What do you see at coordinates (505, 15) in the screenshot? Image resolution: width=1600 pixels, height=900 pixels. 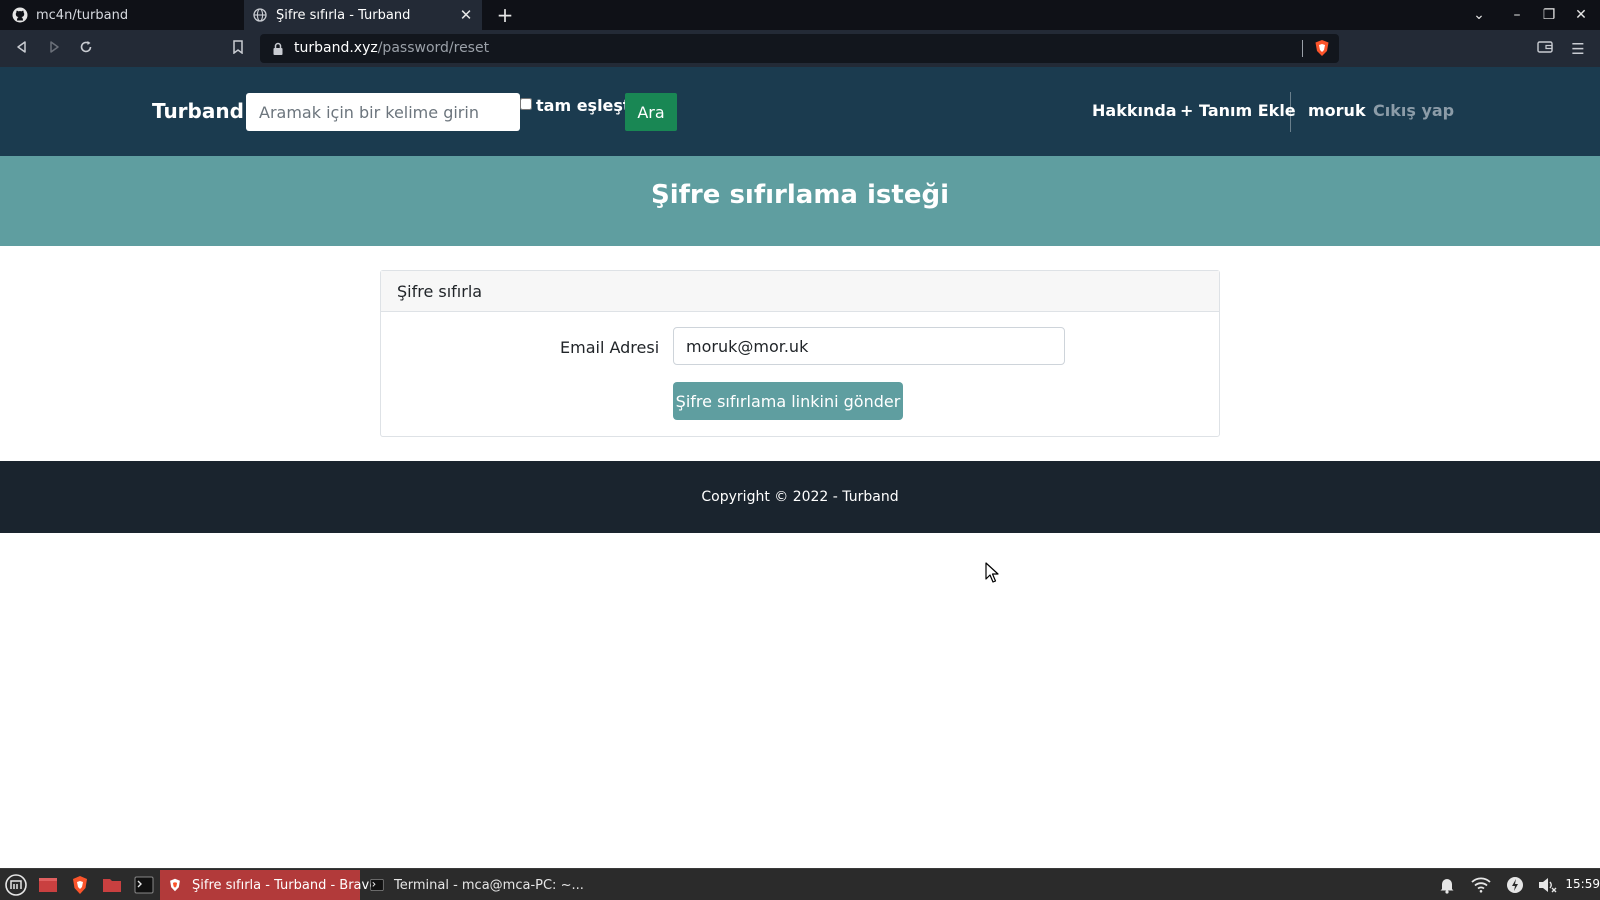 I see `new-tab-button: +` at bounding box center [505, 15].